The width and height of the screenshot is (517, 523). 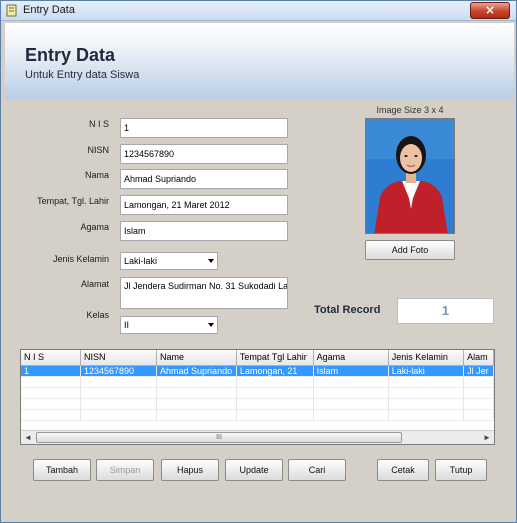 I want to click on add-photo-button: Add Foto, so click(x=410, y=250).